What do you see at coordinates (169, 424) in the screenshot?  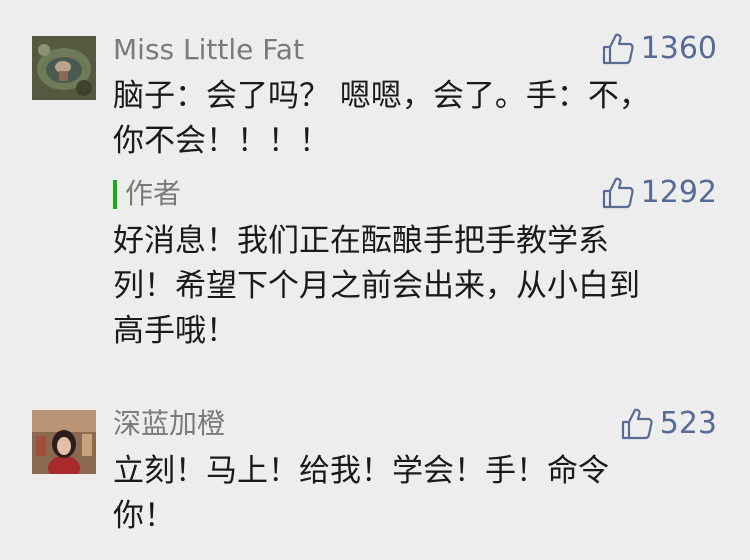 I see `username: 深蓝加橙` at bounding box center [169, 424].